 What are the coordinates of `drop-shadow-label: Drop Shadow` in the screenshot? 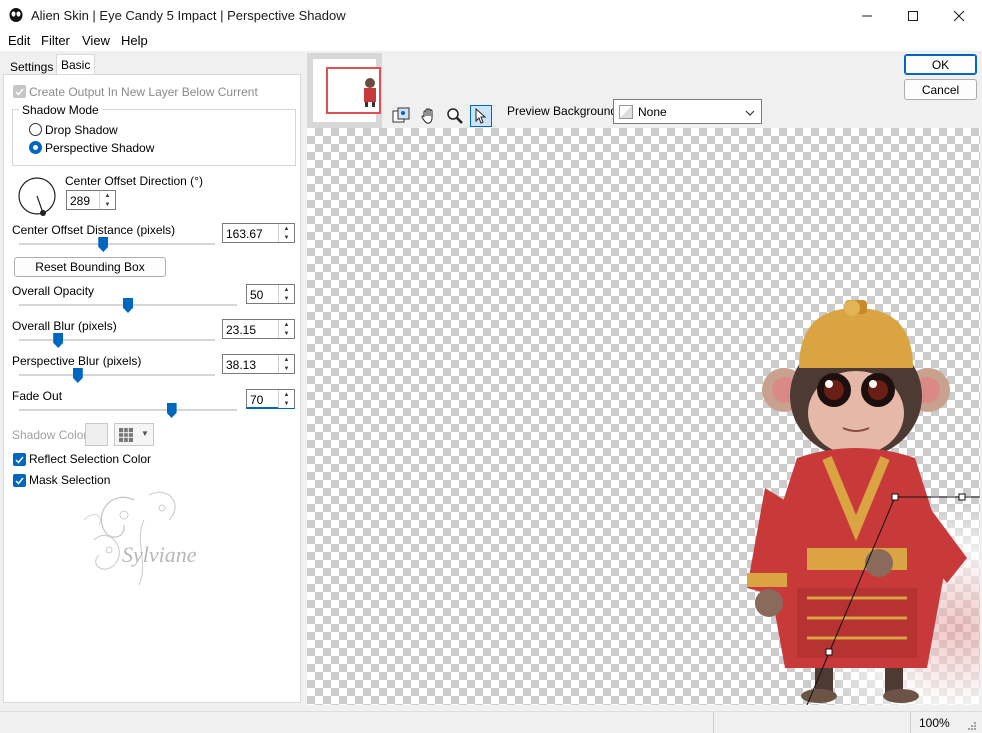 It's located at (81, 130).